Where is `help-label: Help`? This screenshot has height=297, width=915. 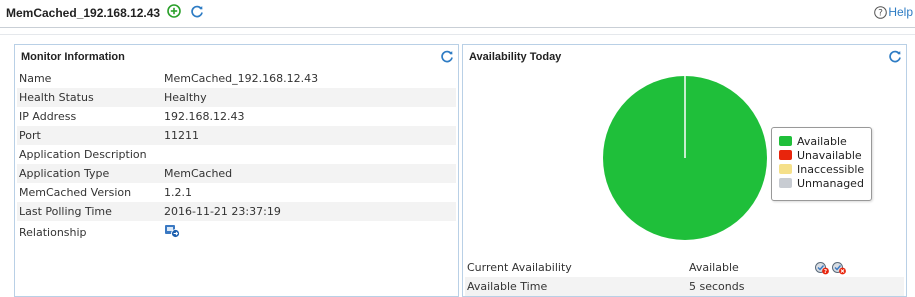 help-label: Help is located at coordinates (900, 12).